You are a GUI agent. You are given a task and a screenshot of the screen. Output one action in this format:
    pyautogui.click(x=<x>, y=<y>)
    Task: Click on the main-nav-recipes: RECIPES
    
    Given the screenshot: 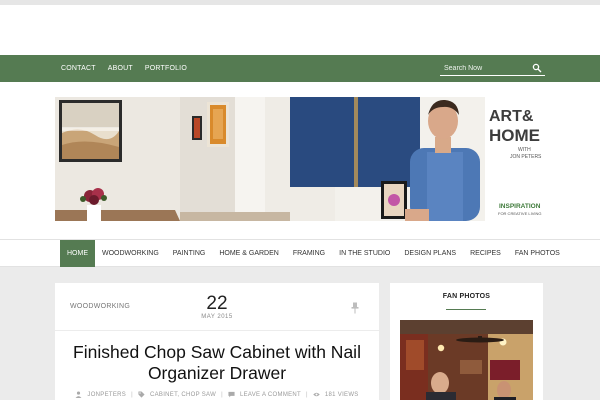 What is the action you would take?
    pyautogui.click(x=485, y=253)
    